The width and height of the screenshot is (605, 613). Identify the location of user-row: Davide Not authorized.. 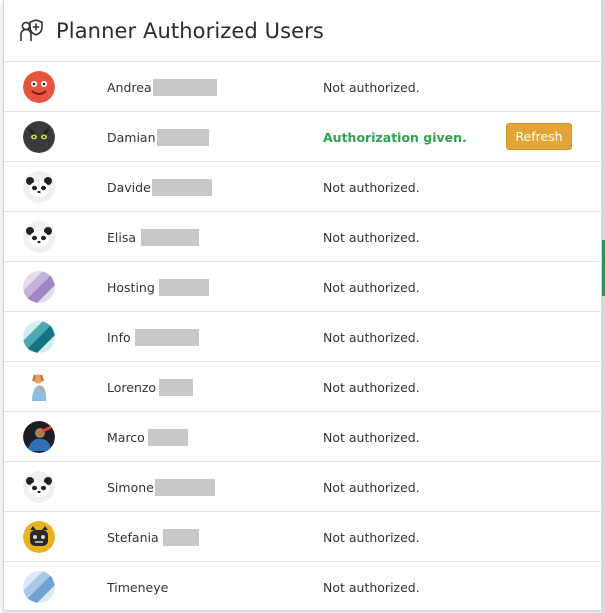
(302, 187).